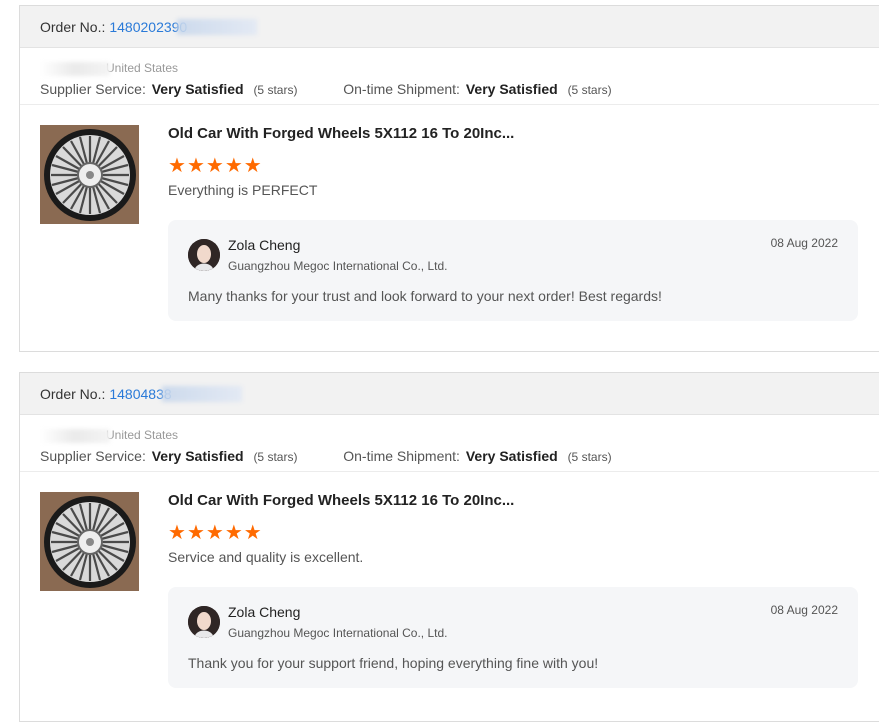  What do you see at coordinates (243, 190) in the screenshot?
I see `review-text: Everything is PERFECT` at bounding box center [243, 190].